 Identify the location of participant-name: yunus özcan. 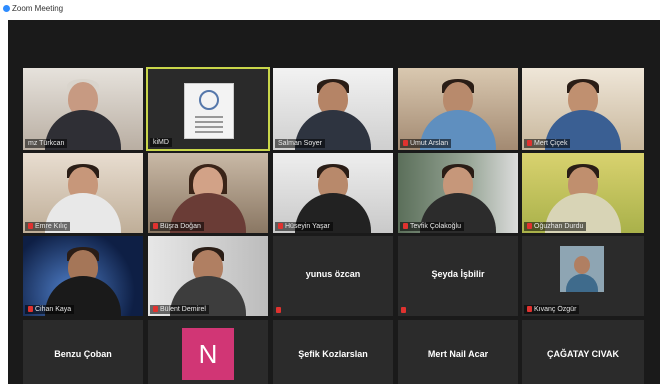
(333, 274).